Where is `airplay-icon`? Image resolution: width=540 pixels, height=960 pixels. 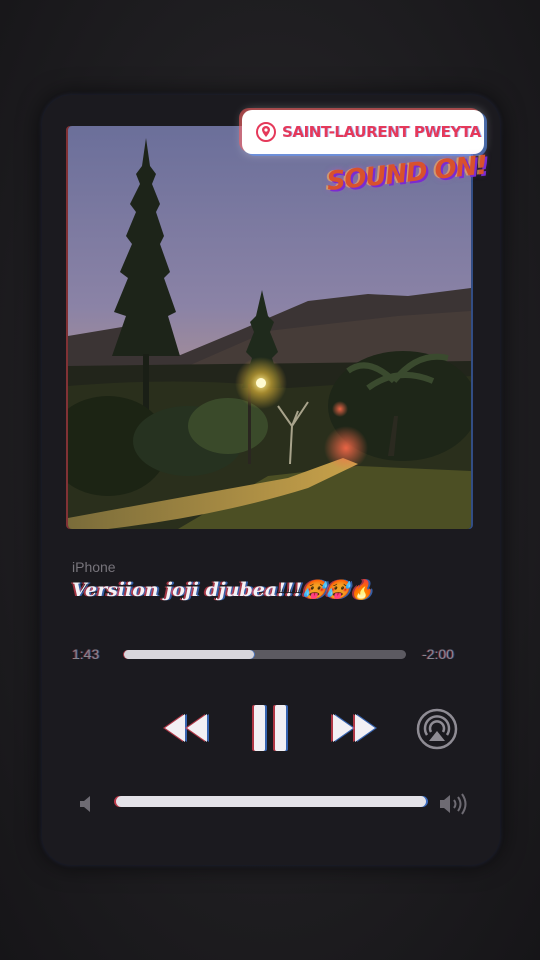
airplay-icon is located at coordinates (437, 729).